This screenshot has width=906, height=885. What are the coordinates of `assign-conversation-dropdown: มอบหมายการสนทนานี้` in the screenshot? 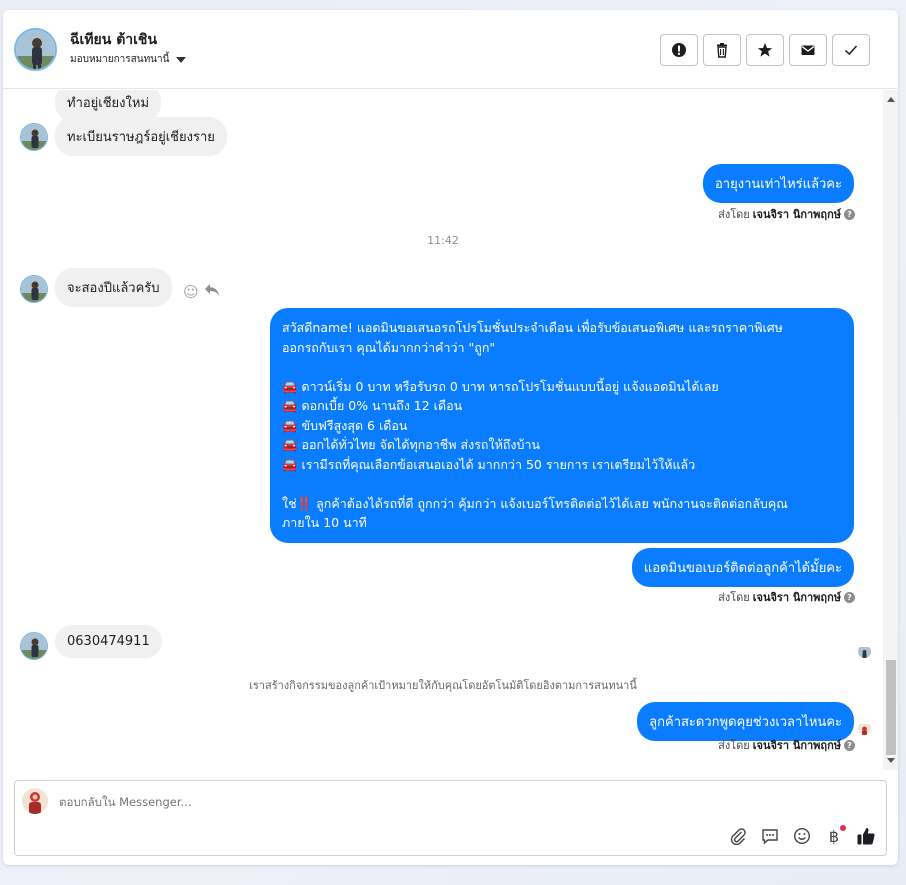 It's located at (128, 59).